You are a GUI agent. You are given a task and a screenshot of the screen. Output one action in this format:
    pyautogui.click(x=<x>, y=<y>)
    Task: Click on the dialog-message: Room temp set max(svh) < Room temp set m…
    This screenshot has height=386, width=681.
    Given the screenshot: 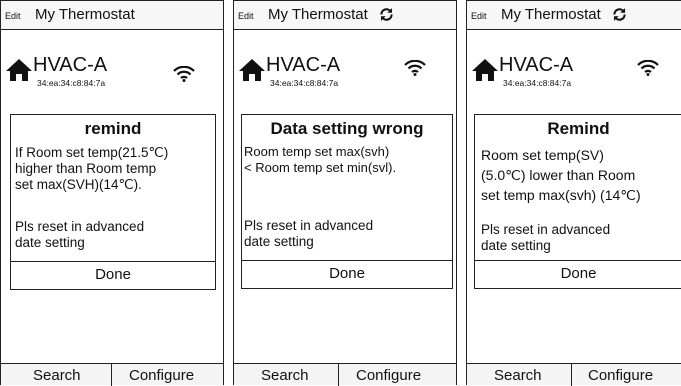 What is the action you would take?
    pyautogui.click(x=320, y=160)
    